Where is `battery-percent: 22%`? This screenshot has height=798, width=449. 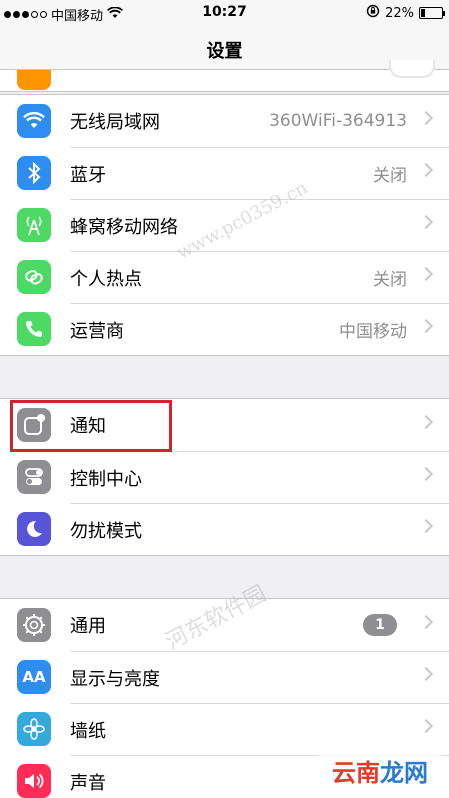 battery-percent: 22% is located at coordinates (399, 13).